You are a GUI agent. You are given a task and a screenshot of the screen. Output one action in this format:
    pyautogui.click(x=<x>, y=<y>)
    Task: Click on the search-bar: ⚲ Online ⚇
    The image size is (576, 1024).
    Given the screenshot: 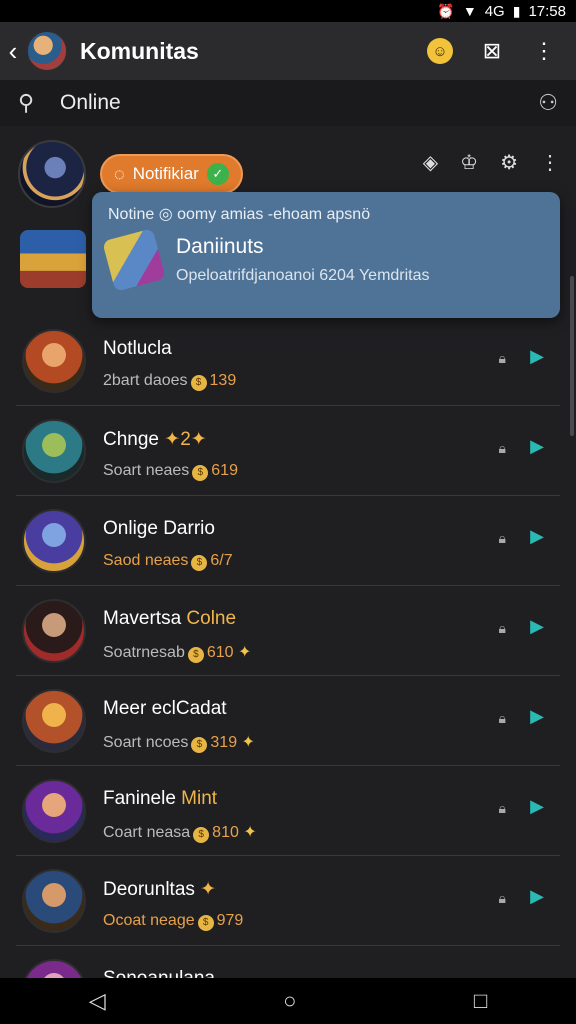 What is the action you would take?
    pyautogui.click(x=288, y=103)
    